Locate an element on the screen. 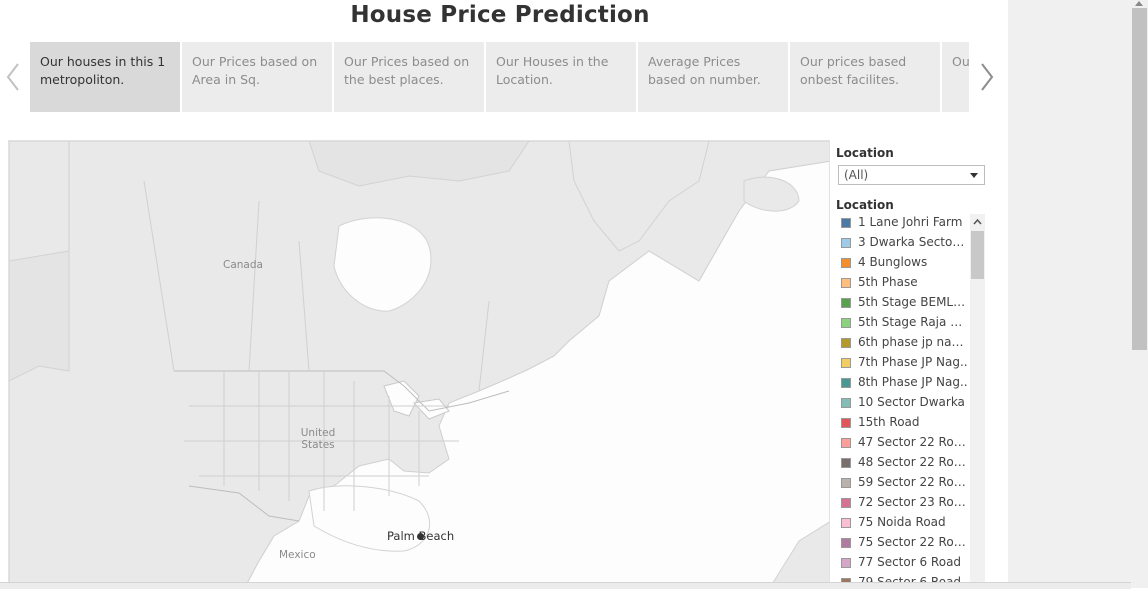 The height and width of the screenshot is (589, 1148). legend-item: 48 Sector 22 Road is located at coordinates (902, 464).